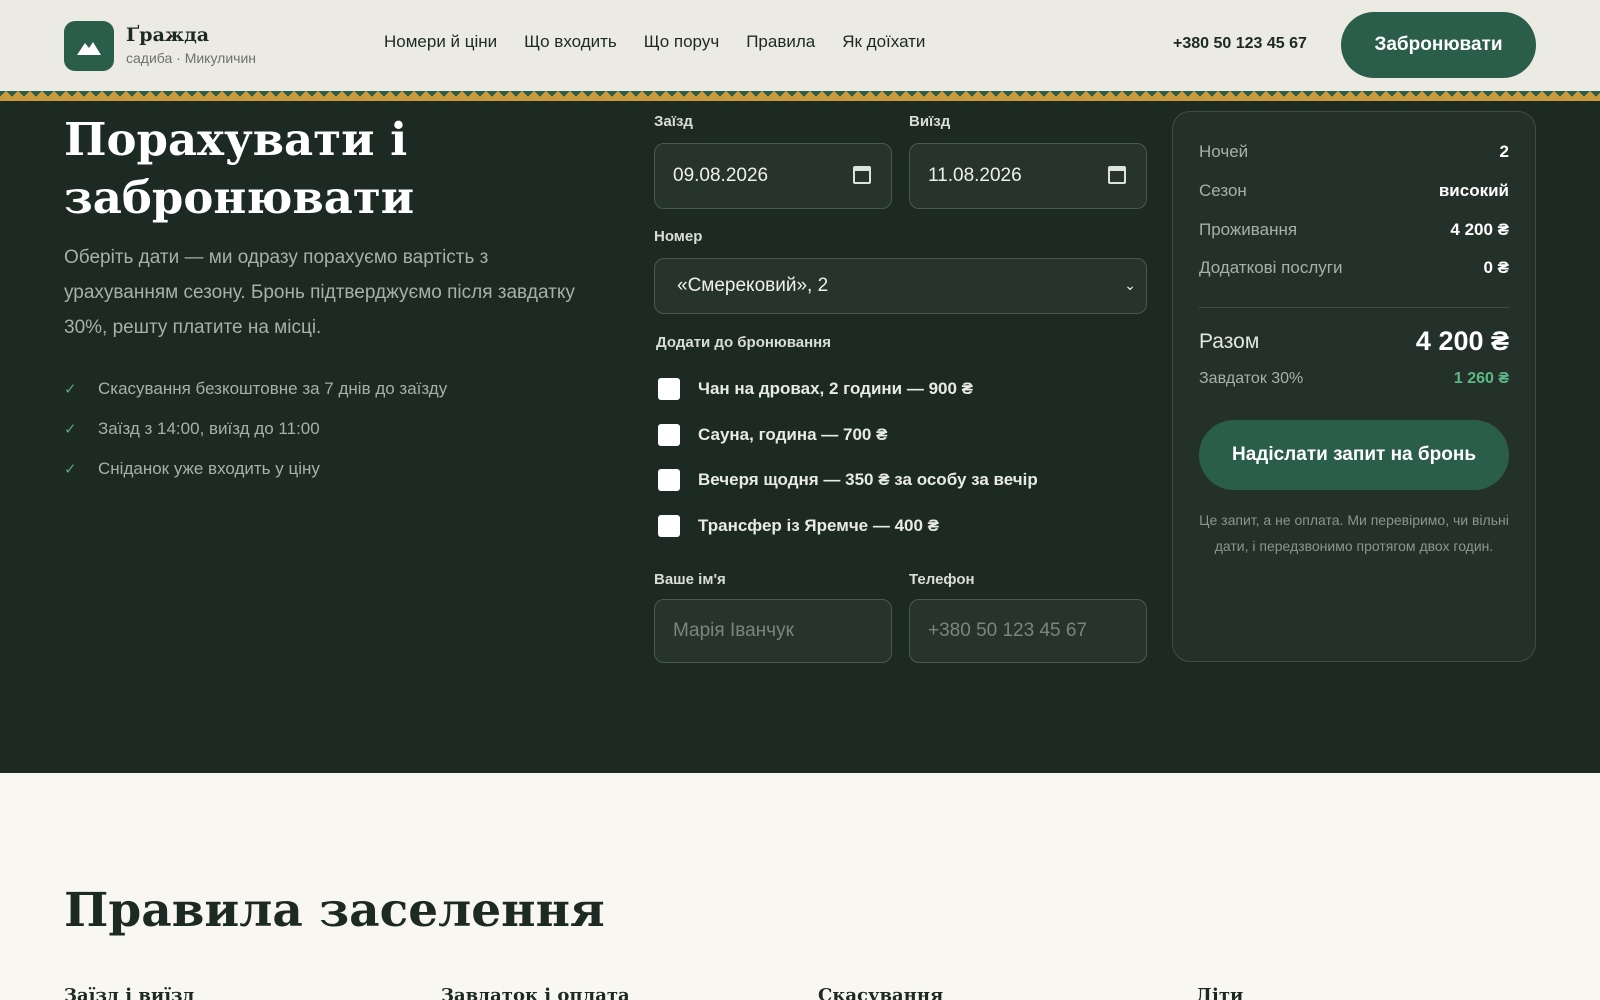 This screenshot has width=1600, height=1000. What do you see at coordinates (1354, 151) in the screenshot?
I see `summary-nights: Ночей 2` at bounding box center [1354, 151].